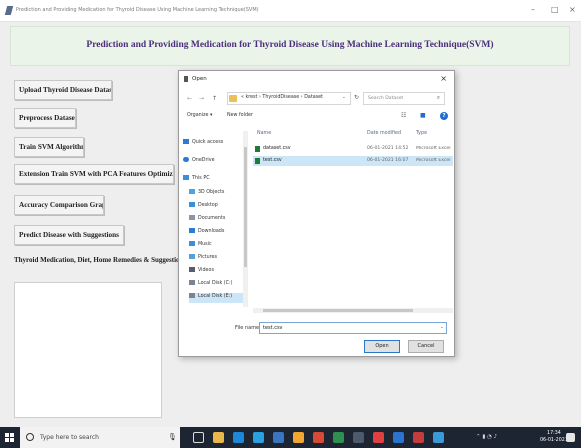 Image resolution: width=581 pixels, height=448 pixels. What do you see at coordinates (211, 285) in the screenshot?
I see `nav-local-disk-c: Local Disk (C:)` at bounding box center [211, 285].